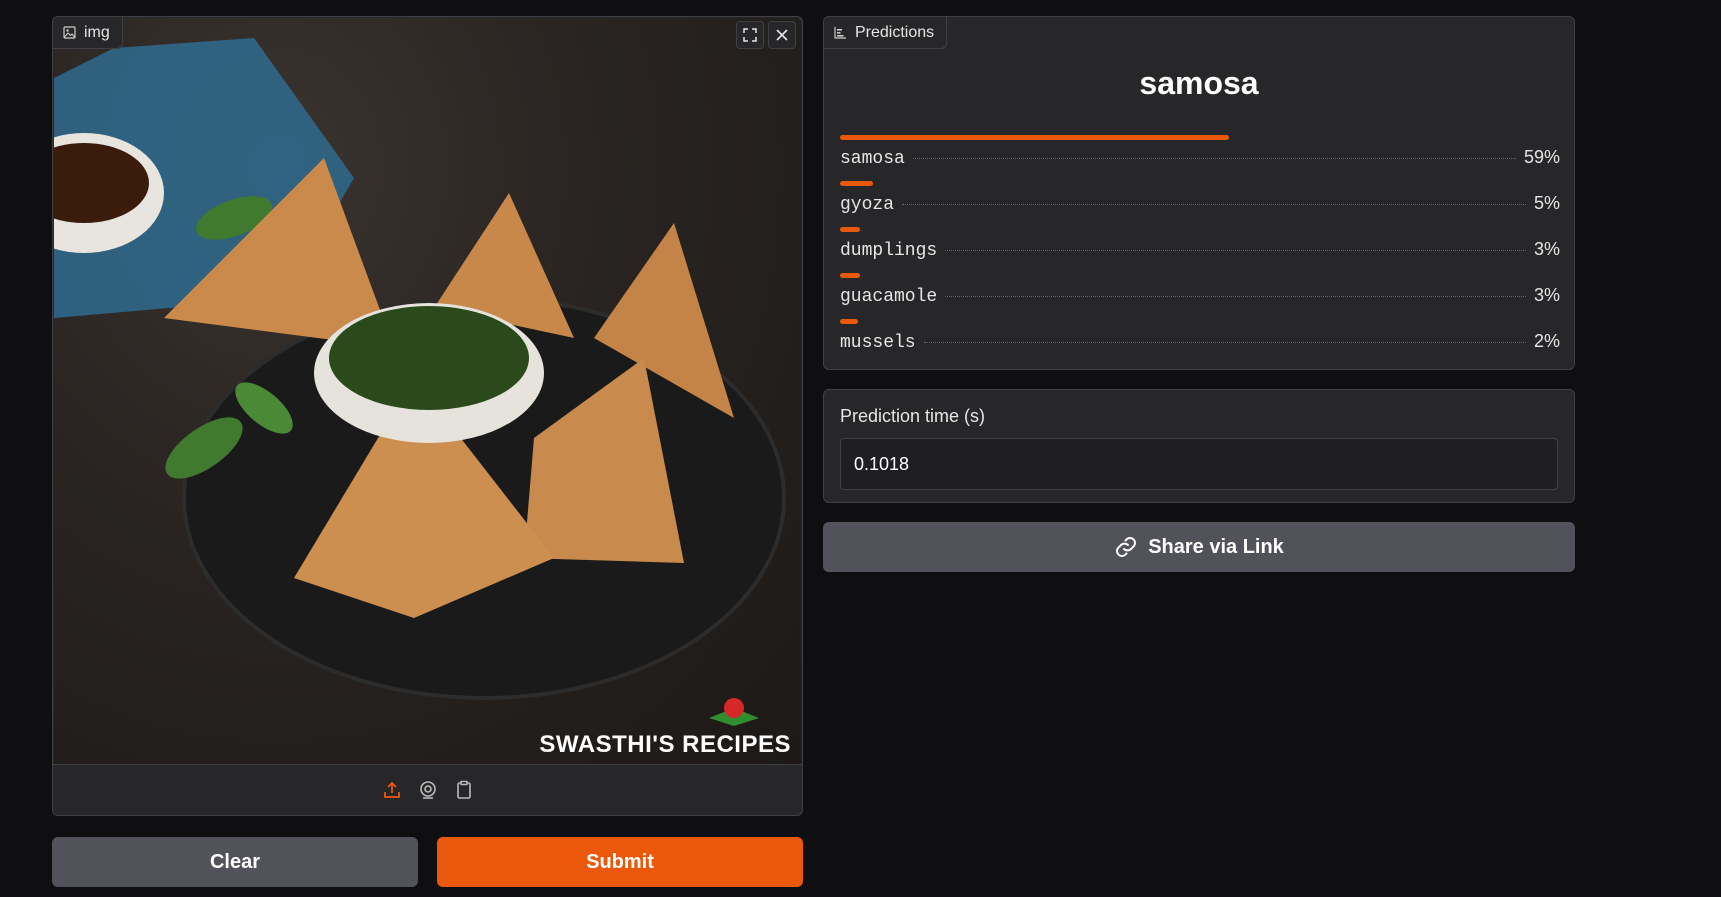 The image size is (1721, 897). Describe the element at coordinates (69, 32) in the screenshot. I see `image-icon` at that location.